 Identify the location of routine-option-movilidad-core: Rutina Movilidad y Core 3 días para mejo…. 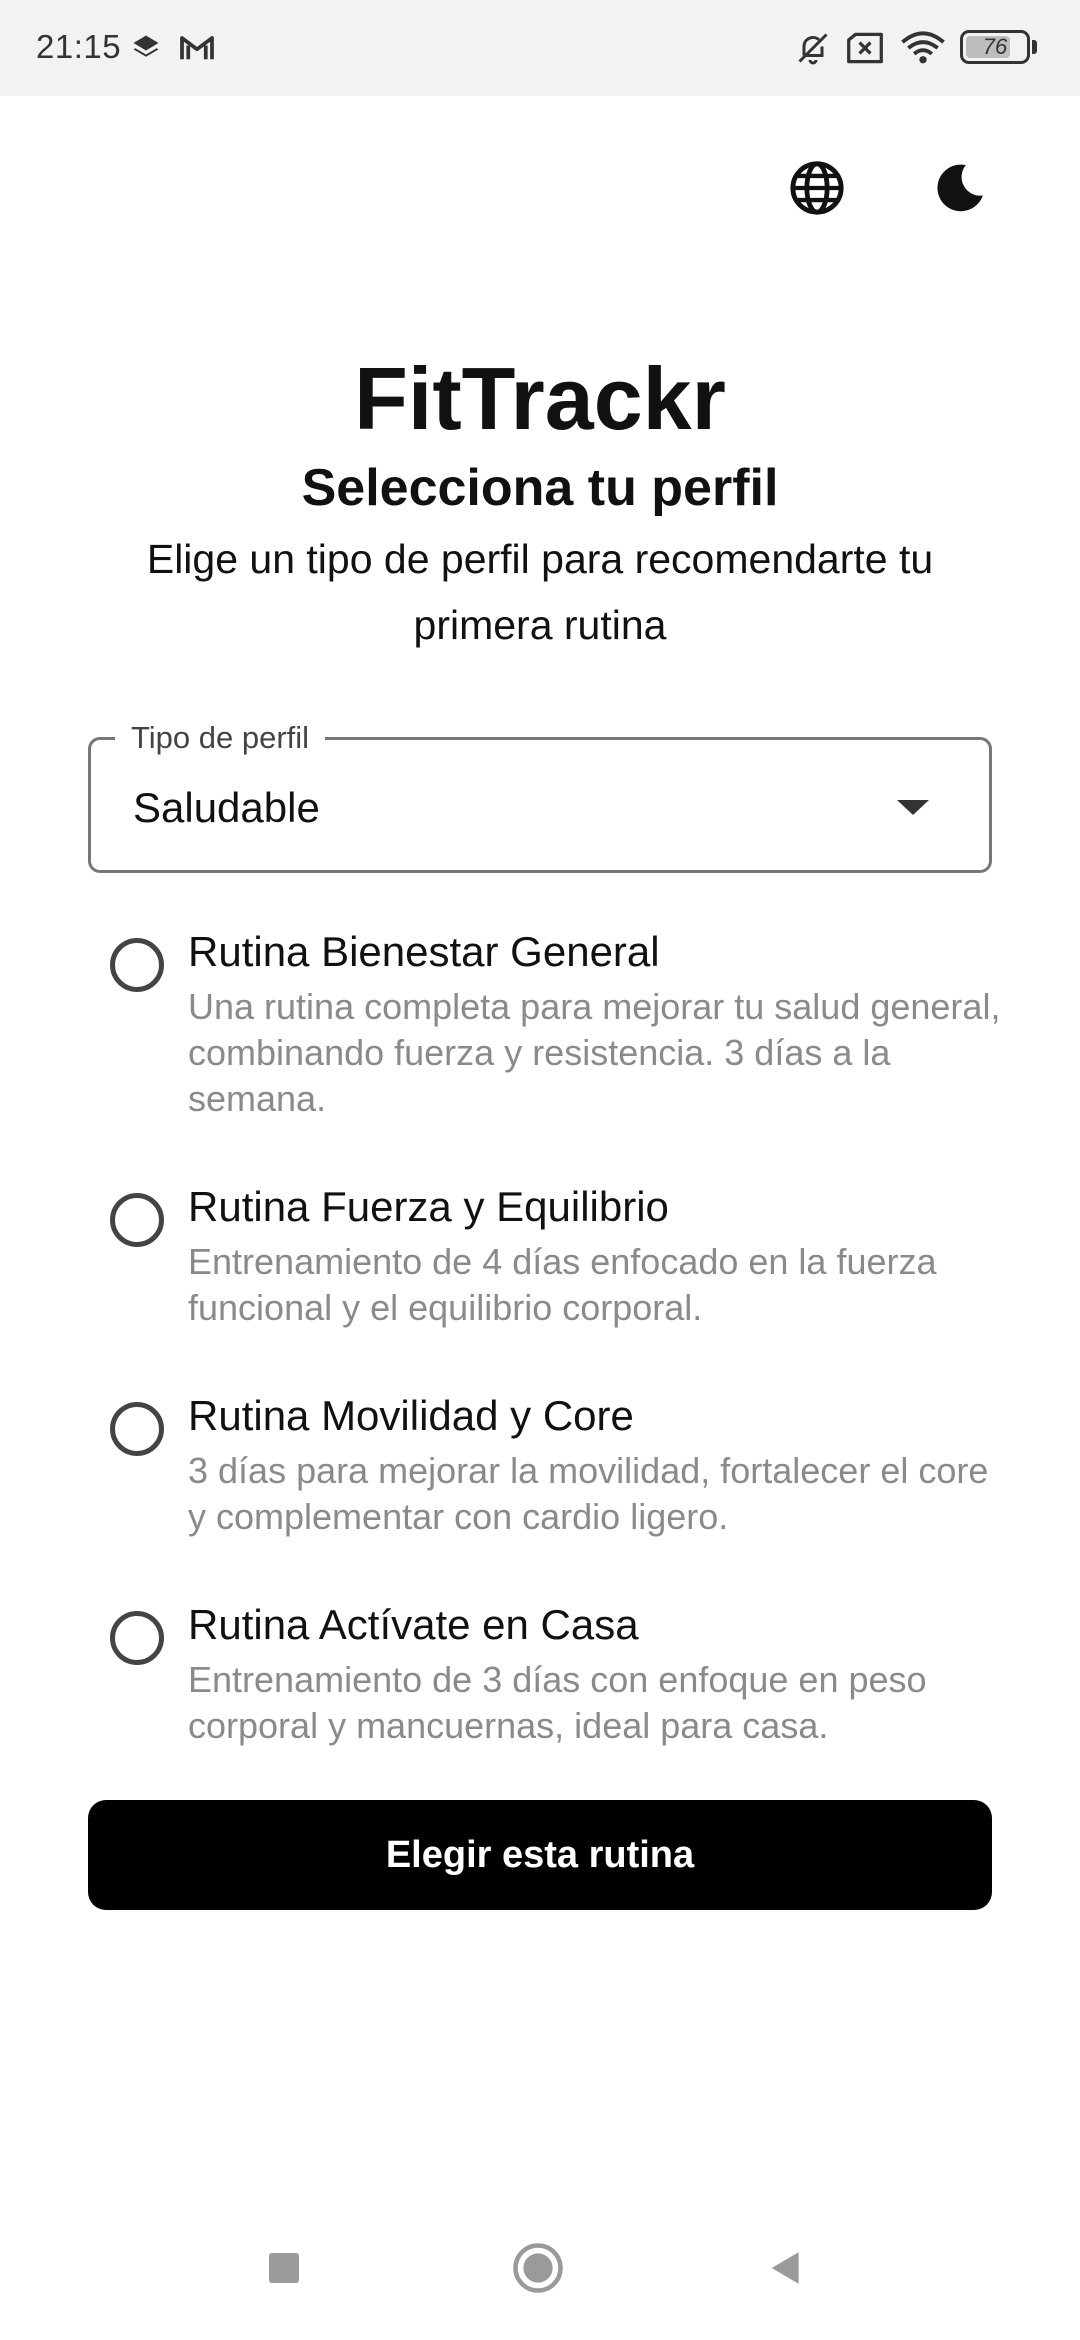
(550, 1467).